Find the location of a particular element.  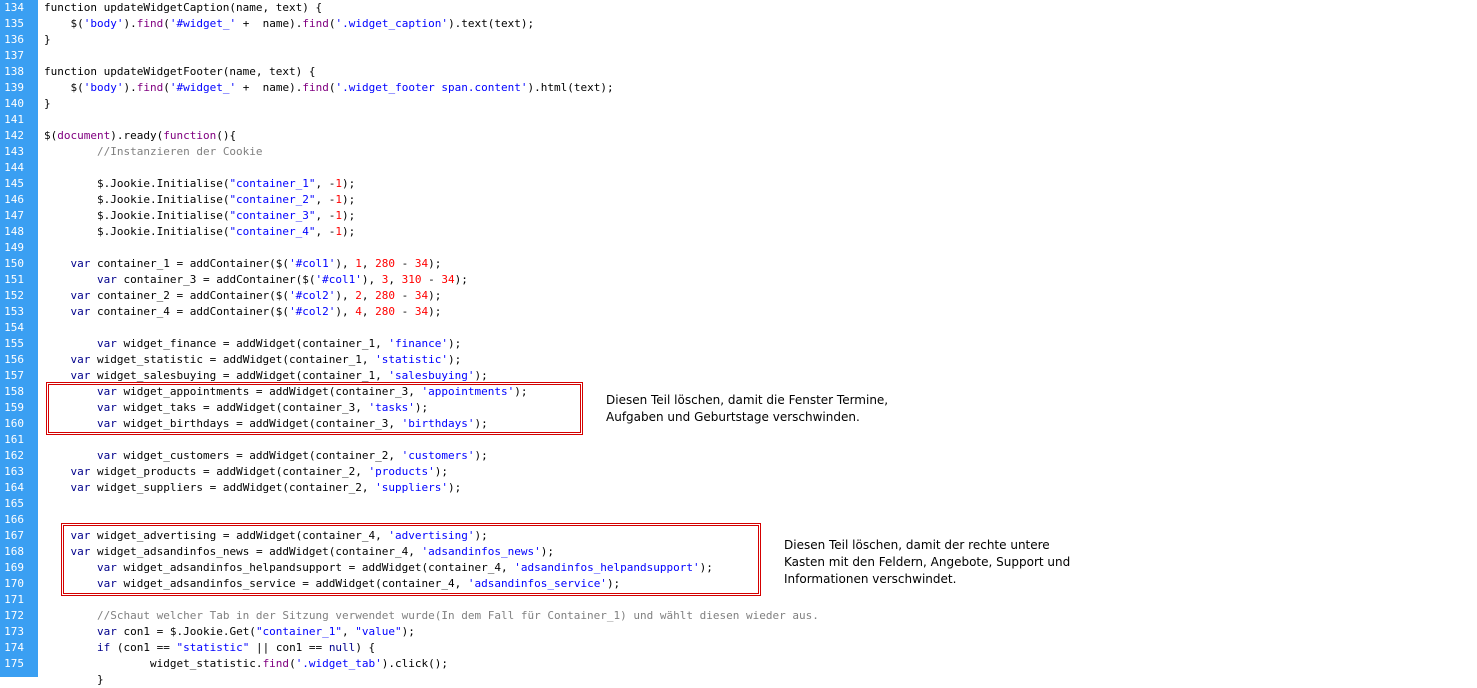

code-token: container_1 = addContainer($( is located at coordinates (190, 263).